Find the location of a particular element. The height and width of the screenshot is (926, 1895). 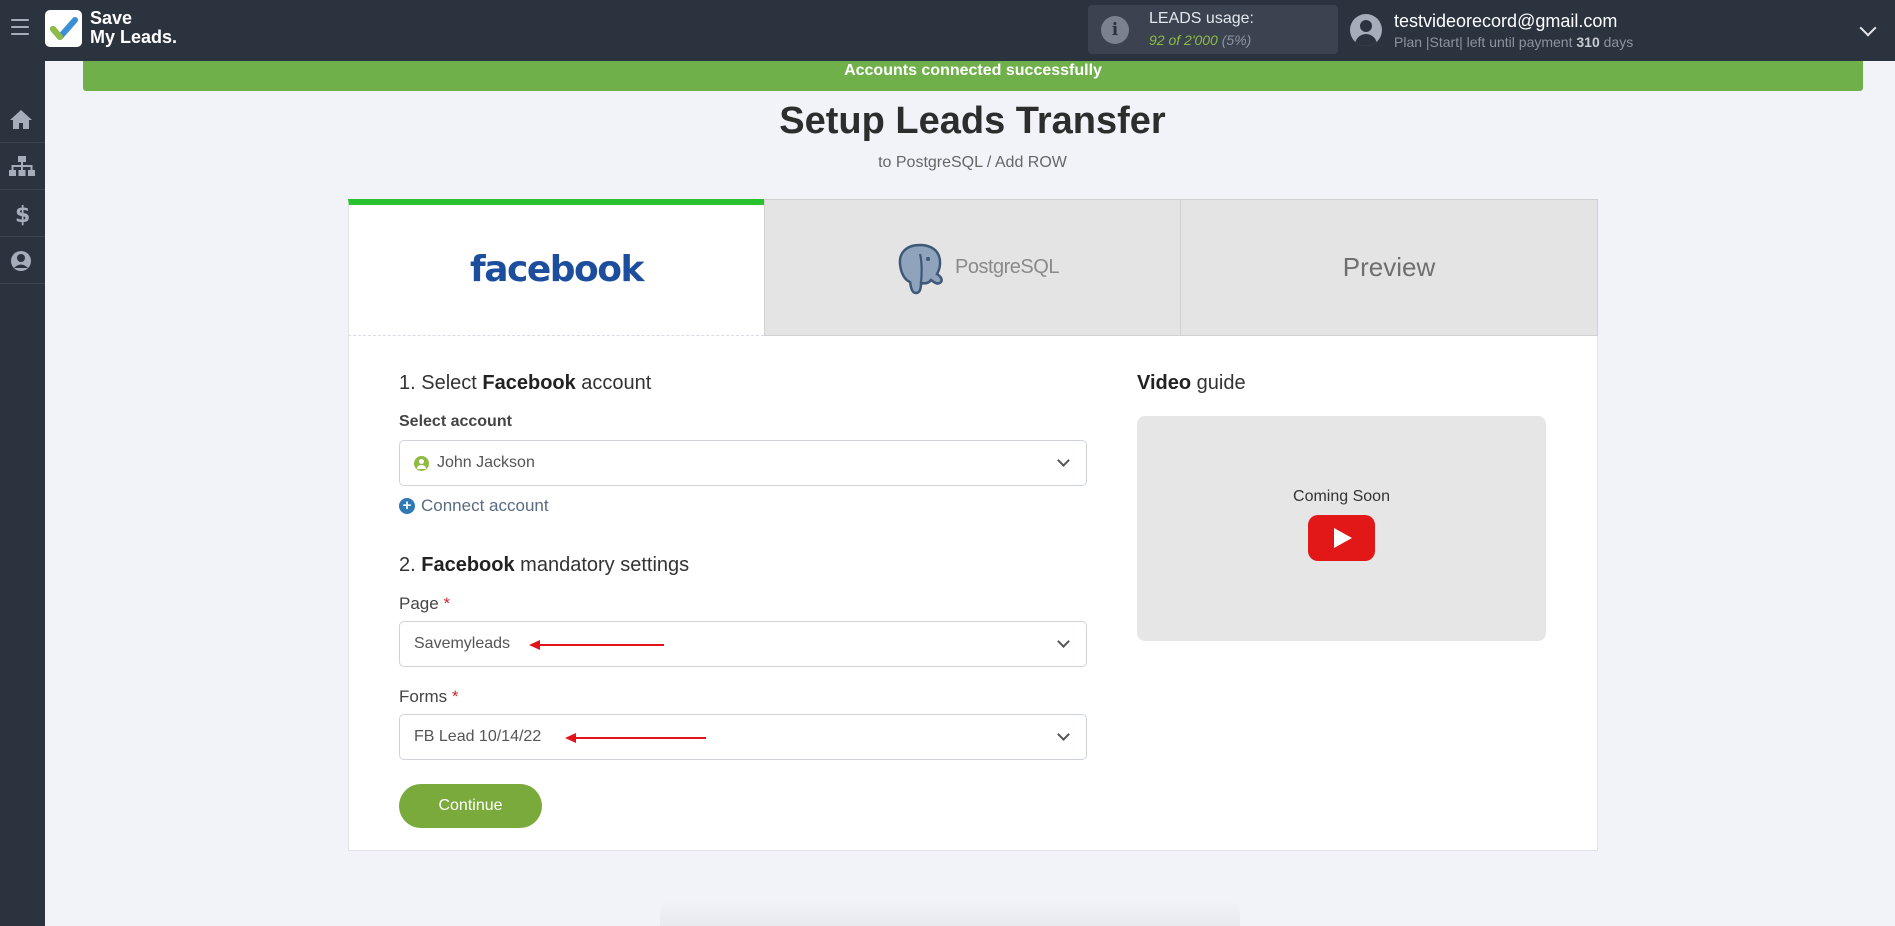

app-logo-text: Save My Leads. is located at coordinates (133, 28).